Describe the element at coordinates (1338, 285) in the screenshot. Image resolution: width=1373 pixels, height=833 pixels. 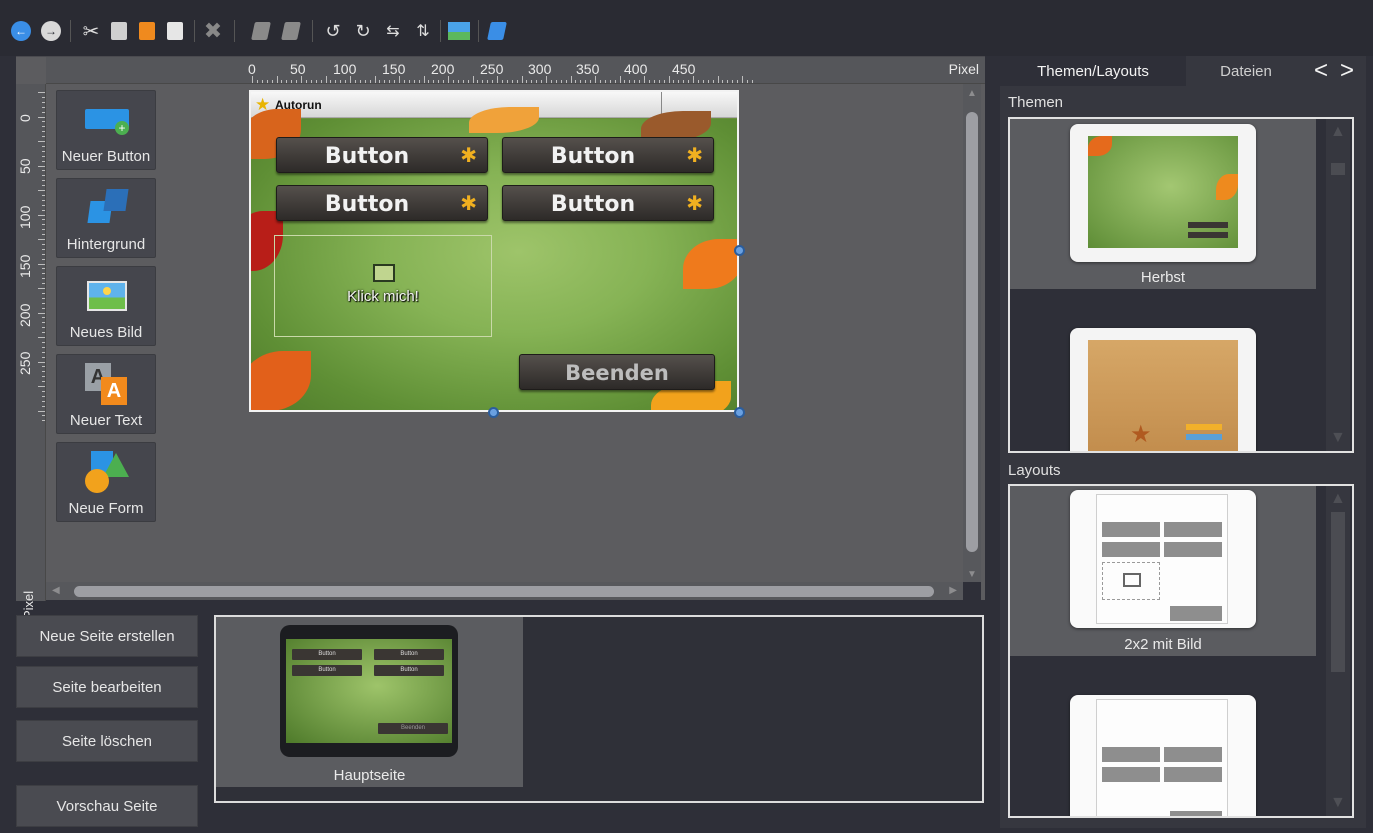
I see `themes-scrollbar: ▲ ▼` at that location.